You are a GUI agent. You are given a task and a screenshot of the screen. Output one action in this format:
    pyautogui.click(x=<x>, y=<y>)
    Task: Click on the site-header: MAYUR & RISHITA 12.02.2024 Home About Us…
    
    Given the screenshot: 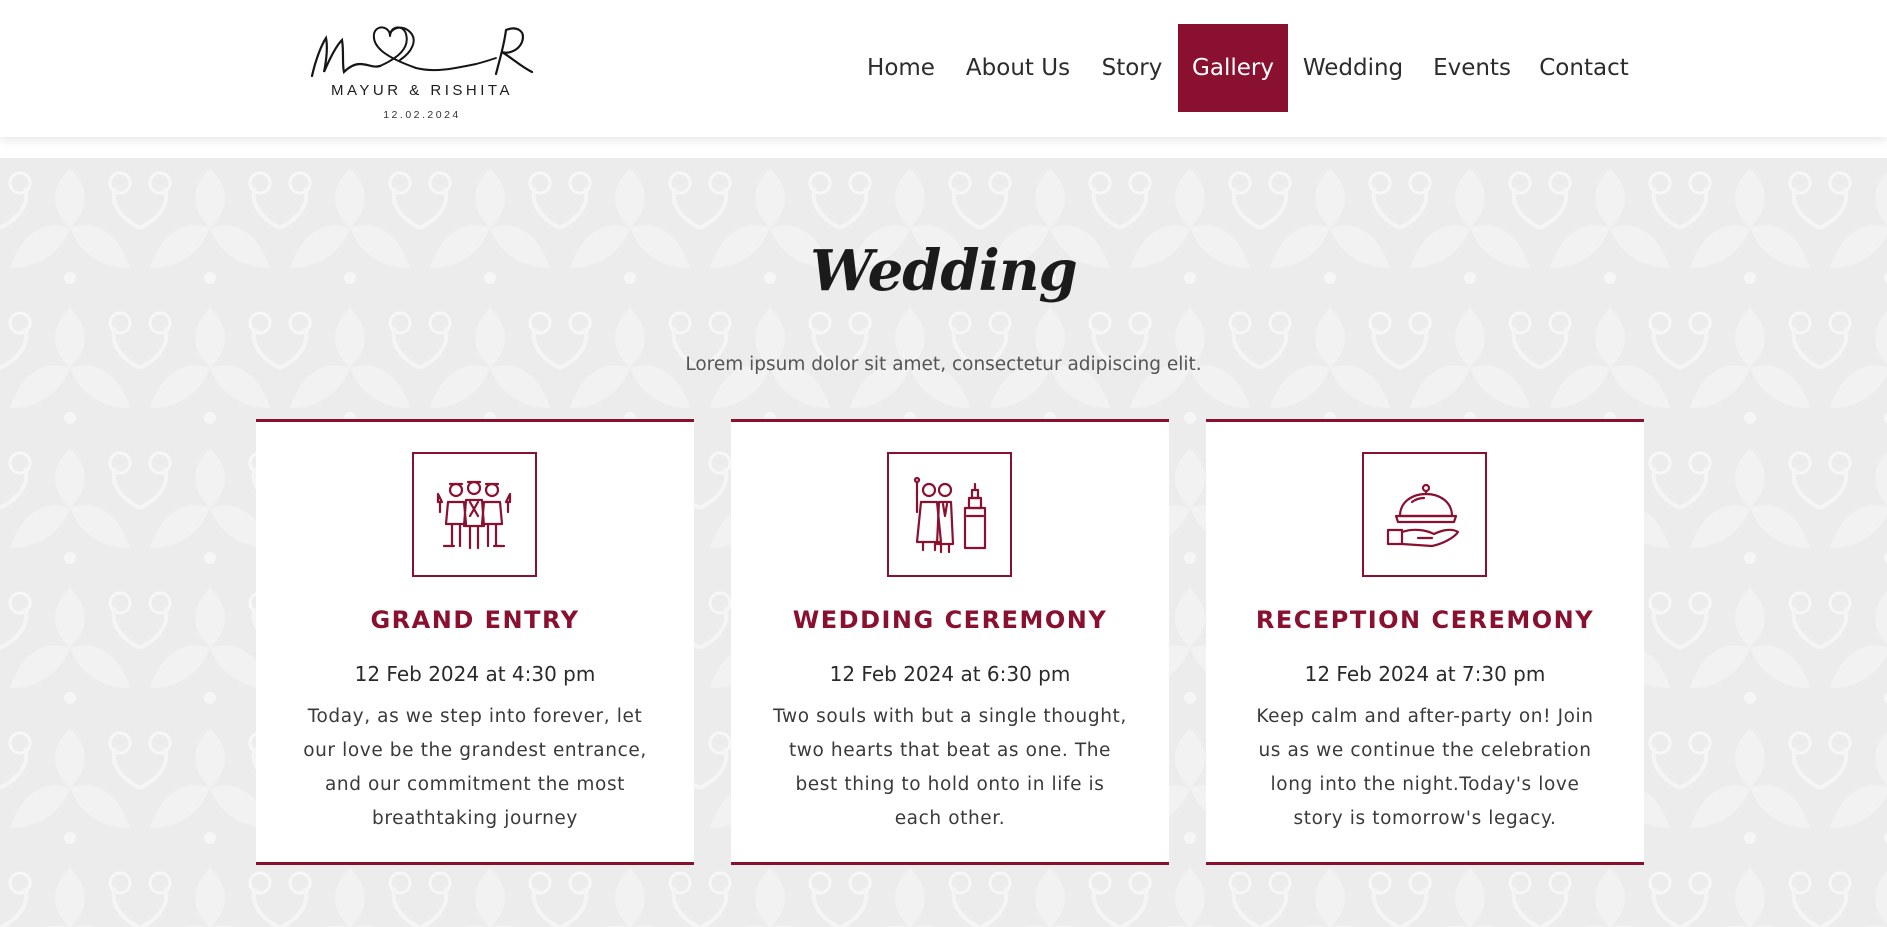 What is the action you would take?
    pyautogui.click(x=943, y=68)
    